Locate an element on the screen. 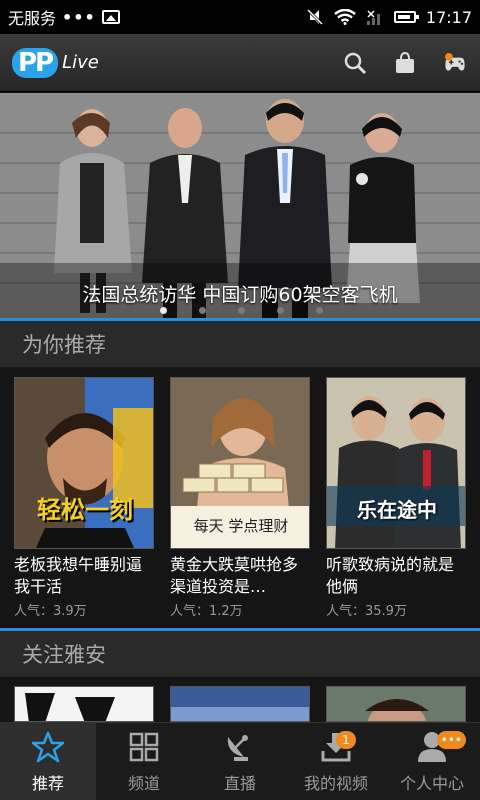  bottom-navigation: 推荐 频道 直播 1 我的视频 ••• 个人中心 is located at coordinates (240, 761).